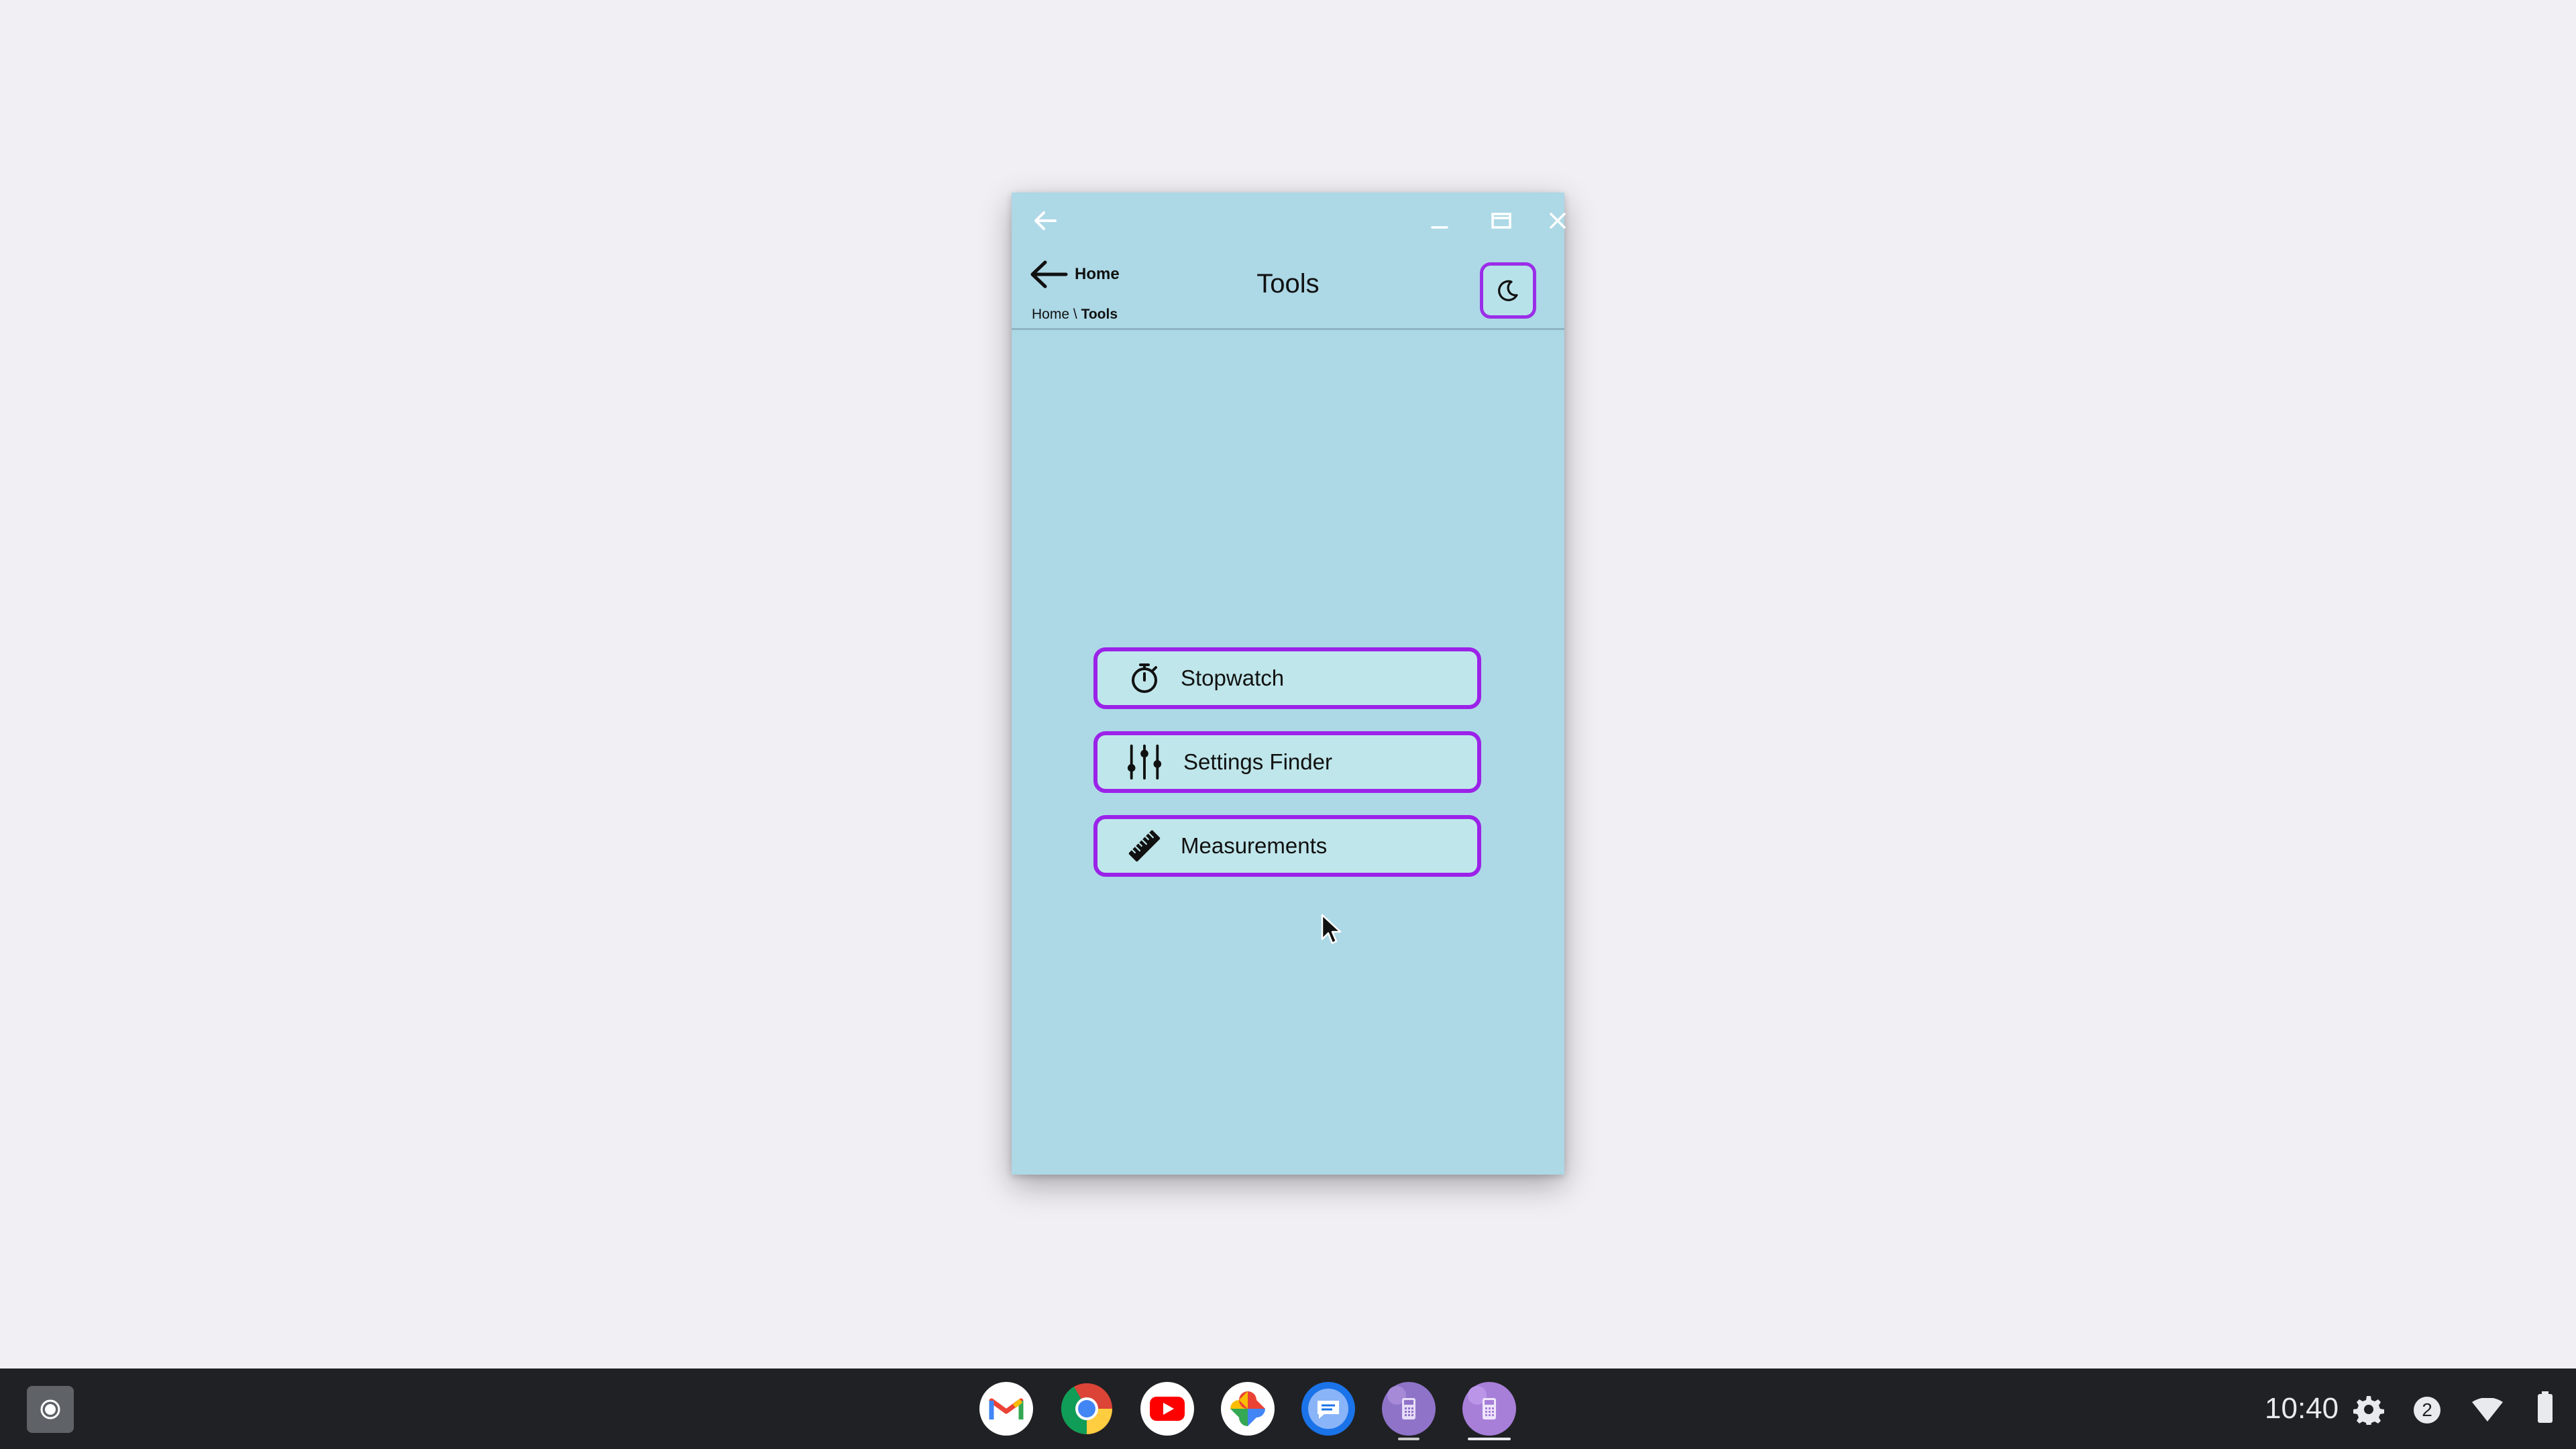 Image resolution: width=2576 pixels, height=1449 pixels. What do you see at coordinates (1439, 227) in the screenshot?
I see `minimize-icon` at bounding box center [1439, 227].